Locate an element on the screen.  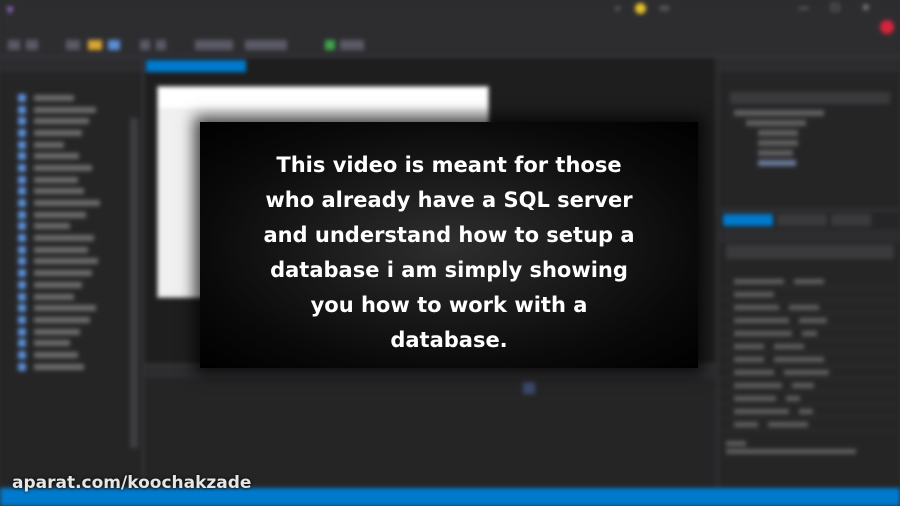
tab-team-explorer is located at coordinates (802, 220).